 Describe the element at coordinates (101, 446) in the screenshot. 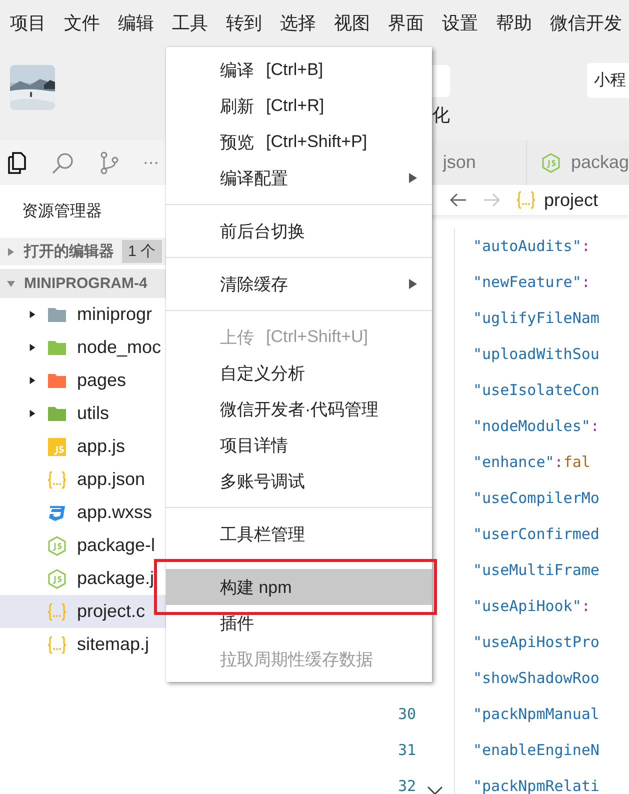

I see `file-name: app.js` at that location.